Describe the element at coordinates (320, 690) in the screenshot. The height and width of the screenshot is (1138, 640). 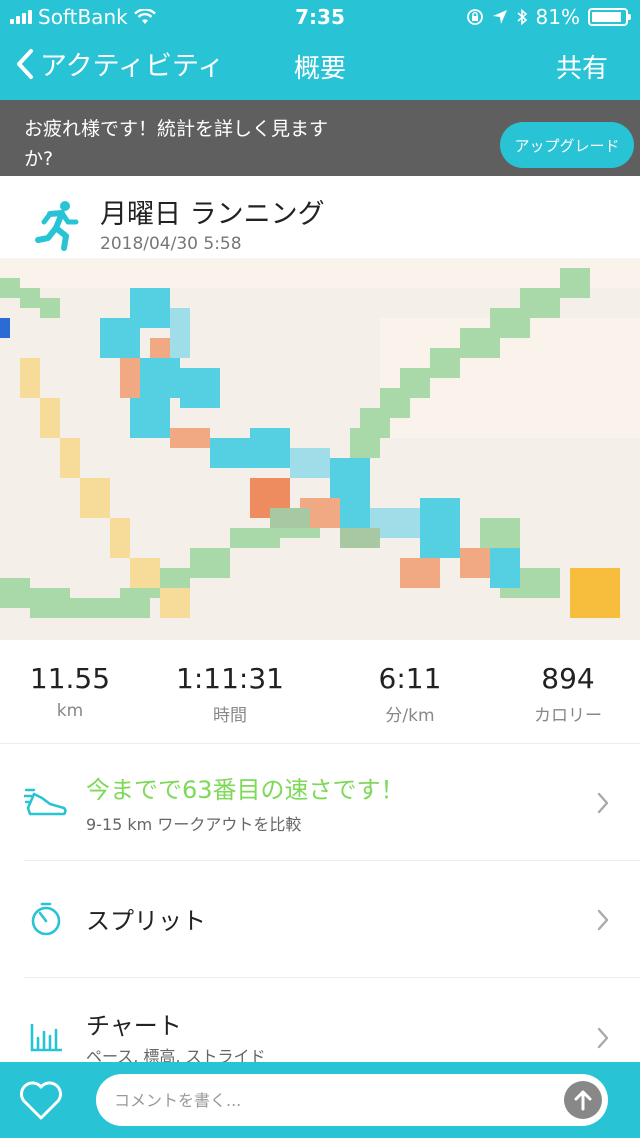
I see `stats-bar: 11.55 km 1:11:31 時間 6:11 分/km 894 カロリー` at that location.